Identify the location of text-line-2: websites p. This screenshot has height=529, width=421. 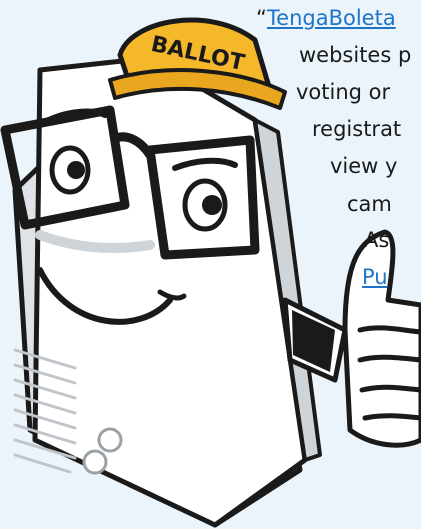
(355, 55).